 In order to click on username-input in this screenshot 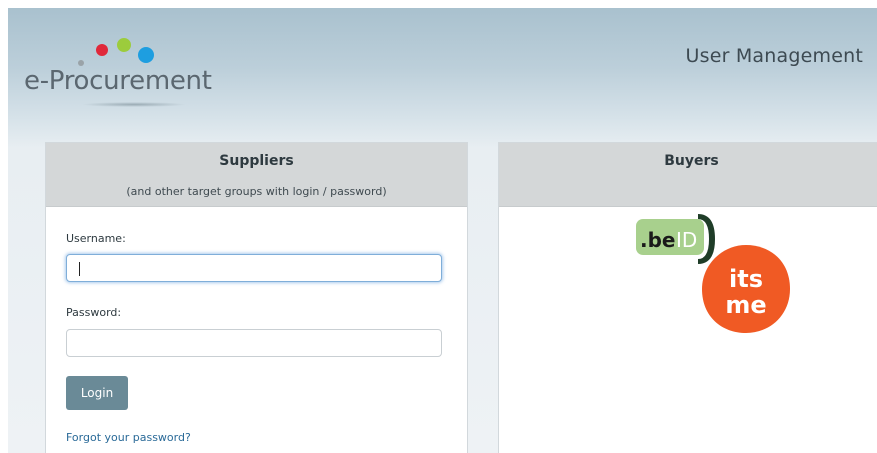, I will do `click(254, 268)`.